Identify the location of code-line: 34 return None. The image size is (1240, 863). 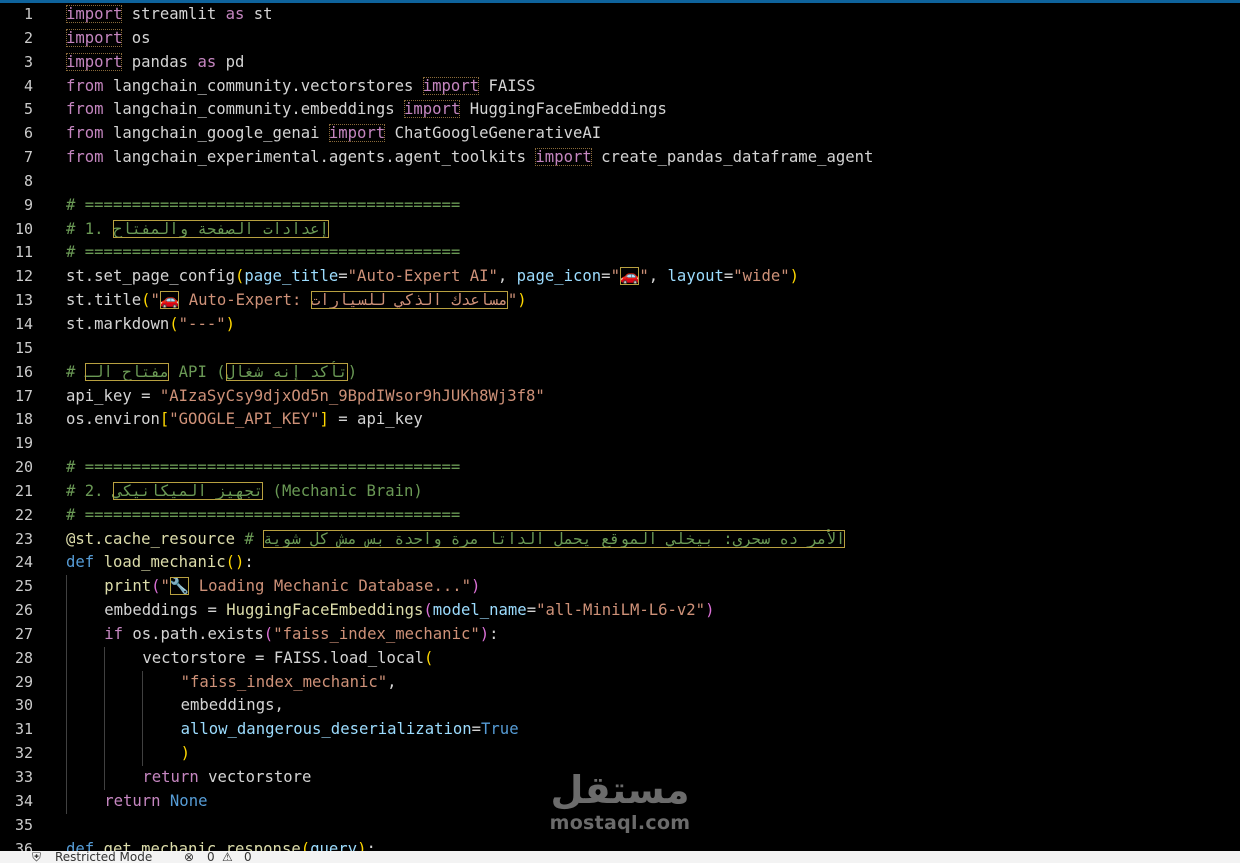
(620, 801).